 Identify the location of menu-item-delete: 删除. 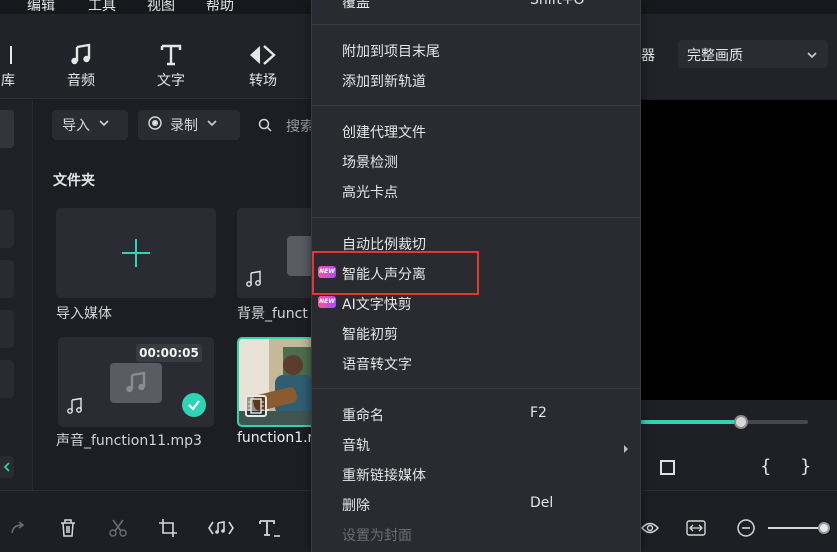
(356, 505).